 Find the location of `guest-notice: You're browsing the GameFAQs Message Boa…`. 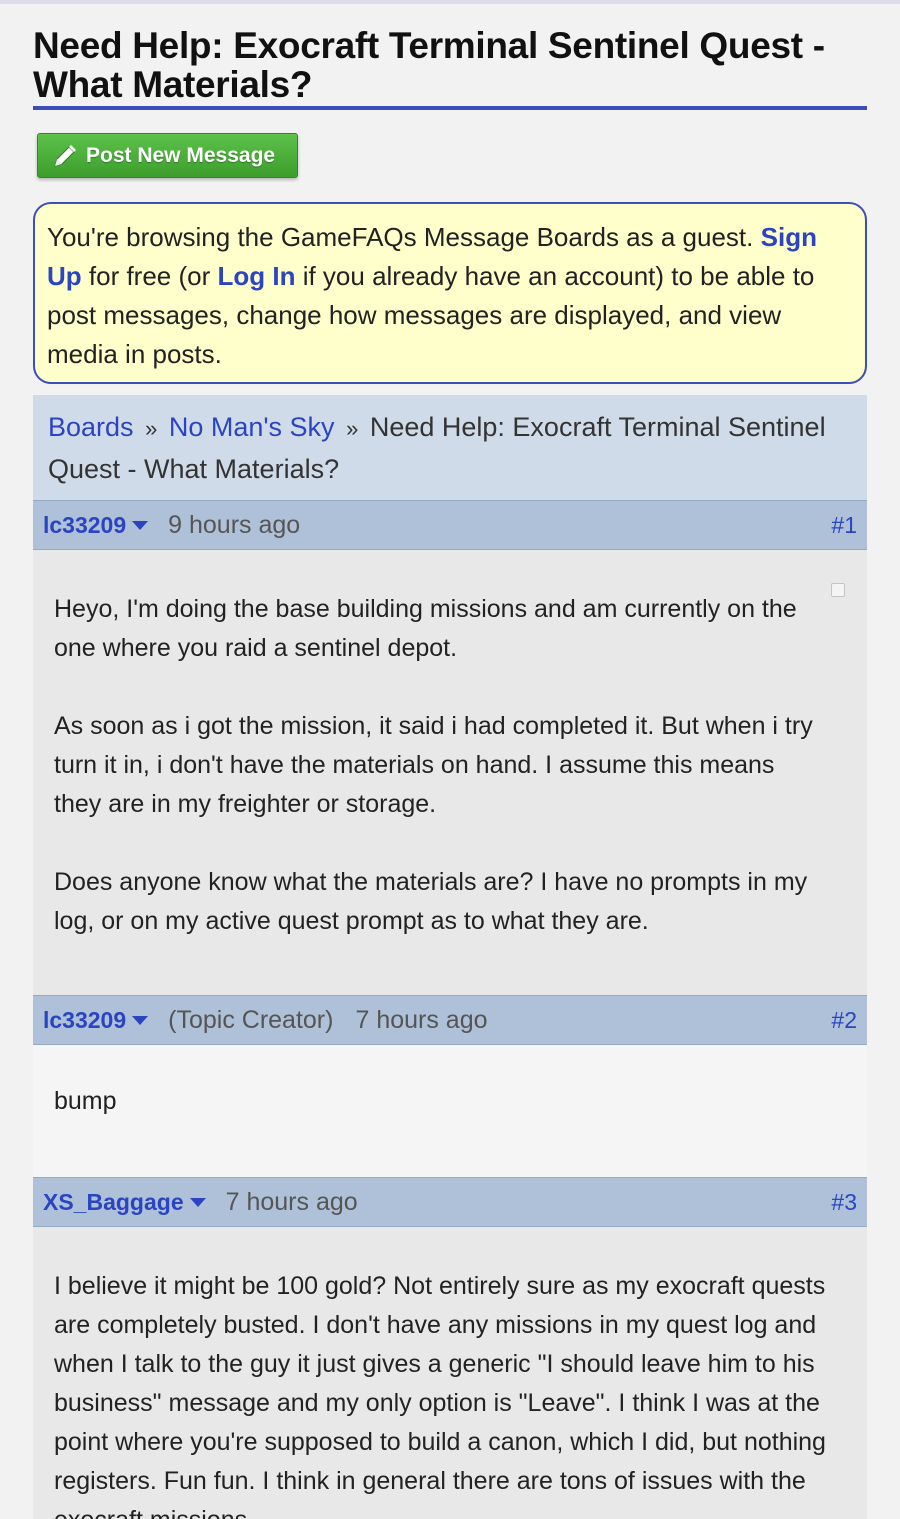

guest-notice: You're browsing the GameFAQs Message Boa… is located at coordinates (450, 293).